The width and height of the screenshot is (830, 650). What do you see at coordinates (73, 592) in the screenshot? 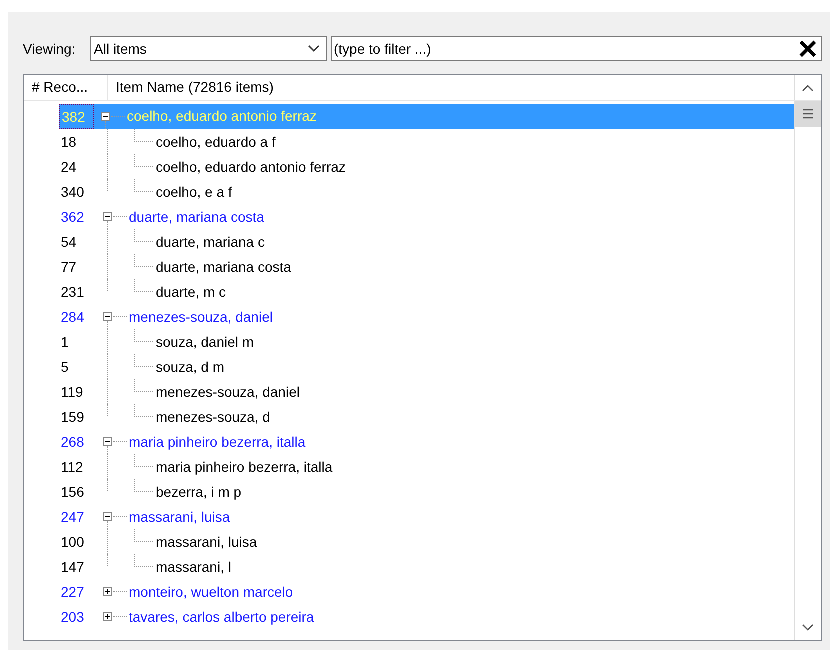
I see `record-count: 227` at bounding box center [73, 592].